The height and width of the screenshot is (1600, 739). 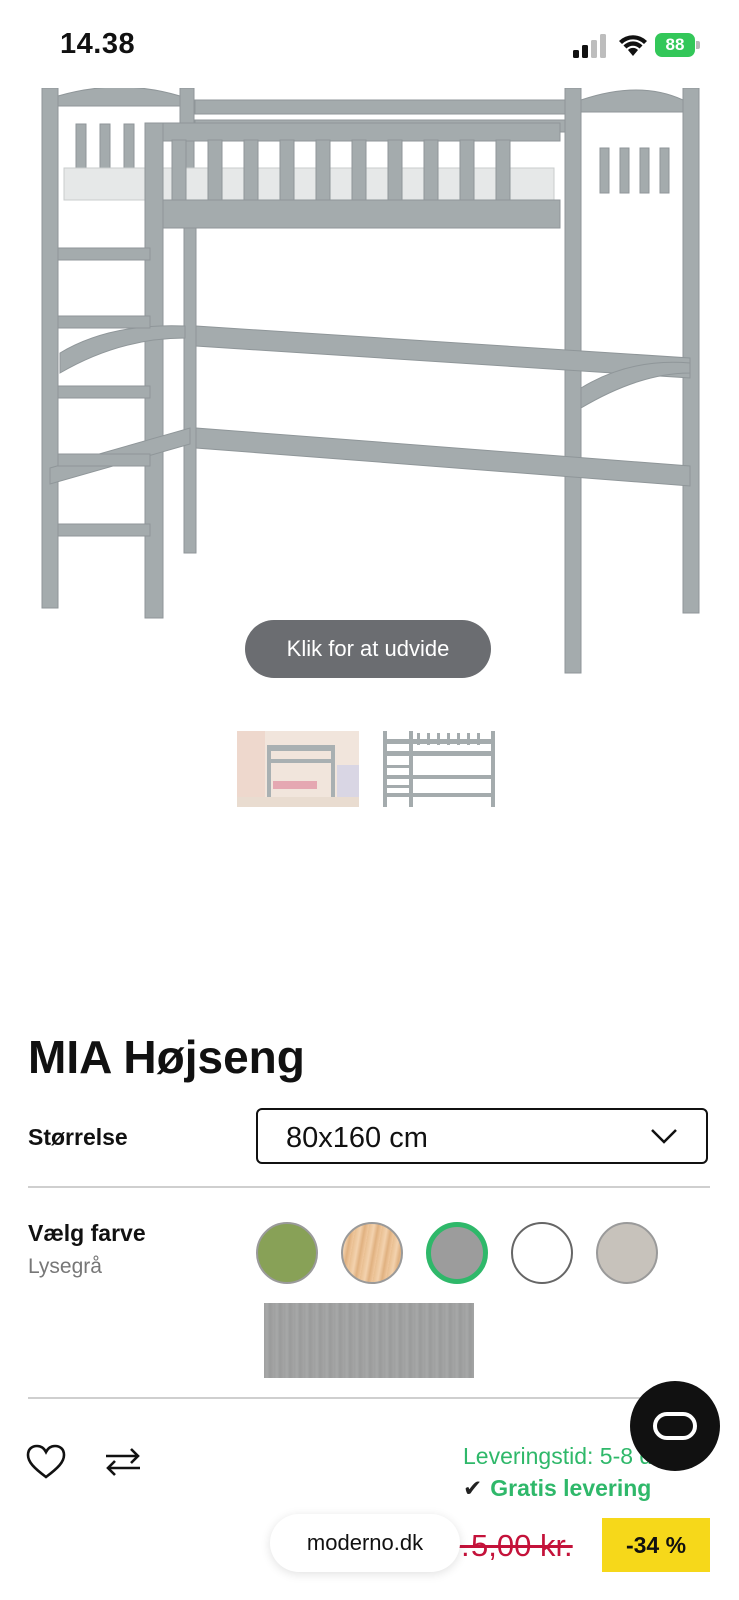 I want to click on size-select: 80x160 cm, so click(x=482, y=1136).